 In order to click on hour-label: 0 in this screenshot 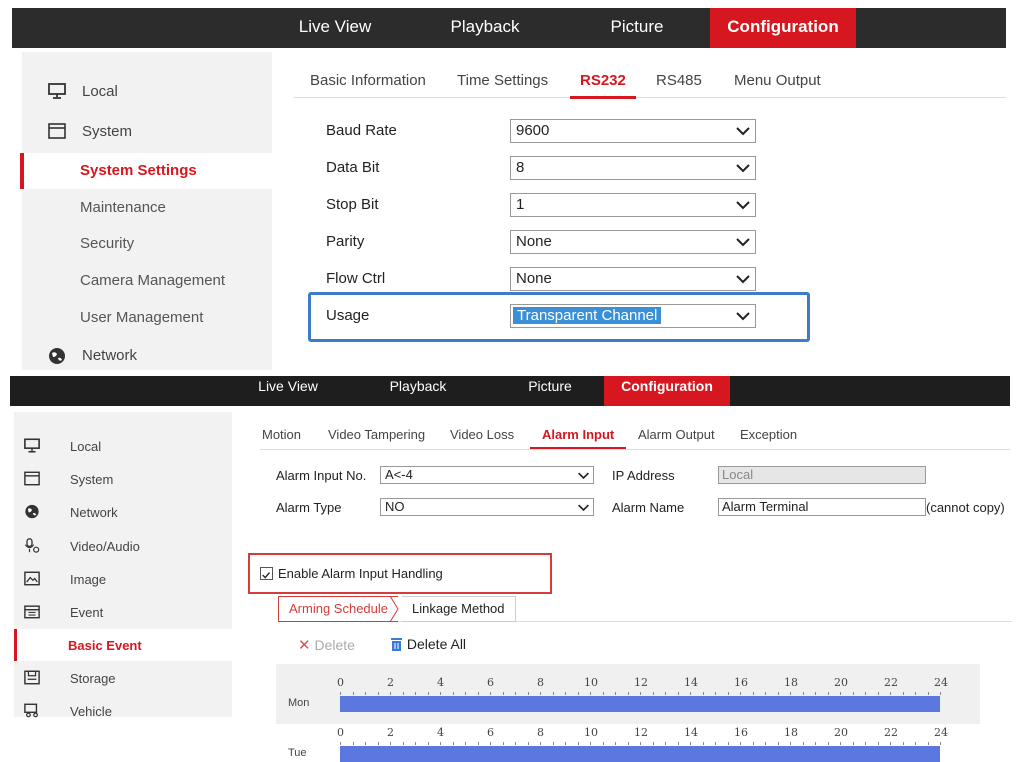, I will do `click(340, 732)`.